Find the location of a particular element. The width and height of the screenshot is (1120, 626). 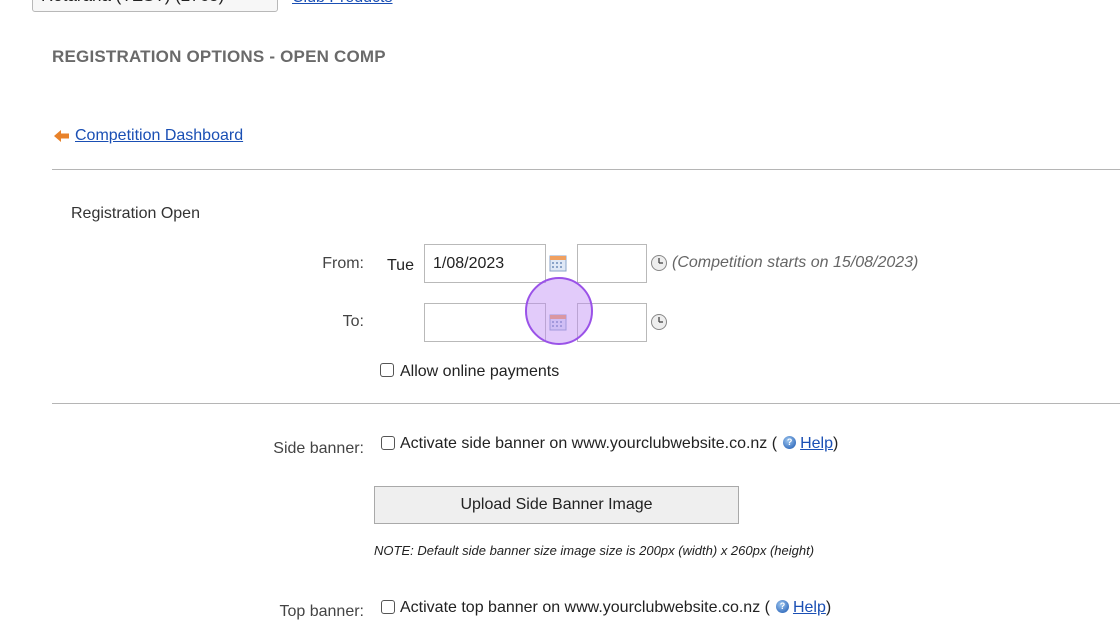

side-banner-checkbox is located at coordinates (388, 443).